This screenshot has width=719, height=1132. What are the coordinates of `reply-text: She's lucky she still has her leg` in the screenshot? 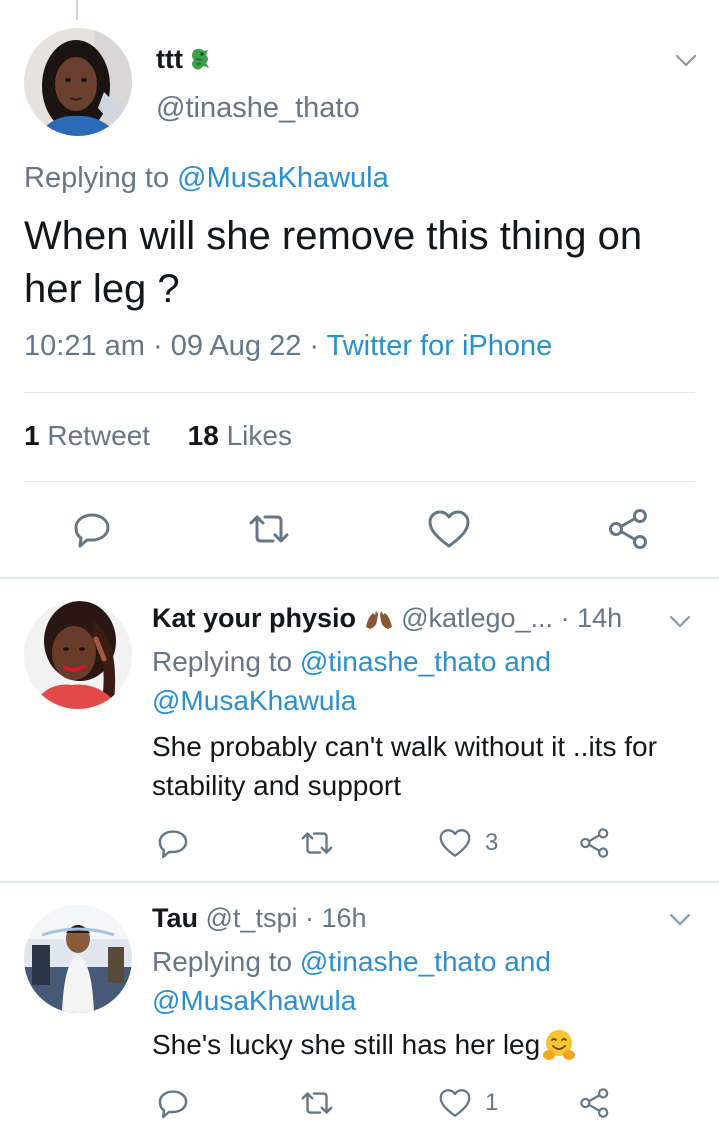 It's located at (346, 1044).